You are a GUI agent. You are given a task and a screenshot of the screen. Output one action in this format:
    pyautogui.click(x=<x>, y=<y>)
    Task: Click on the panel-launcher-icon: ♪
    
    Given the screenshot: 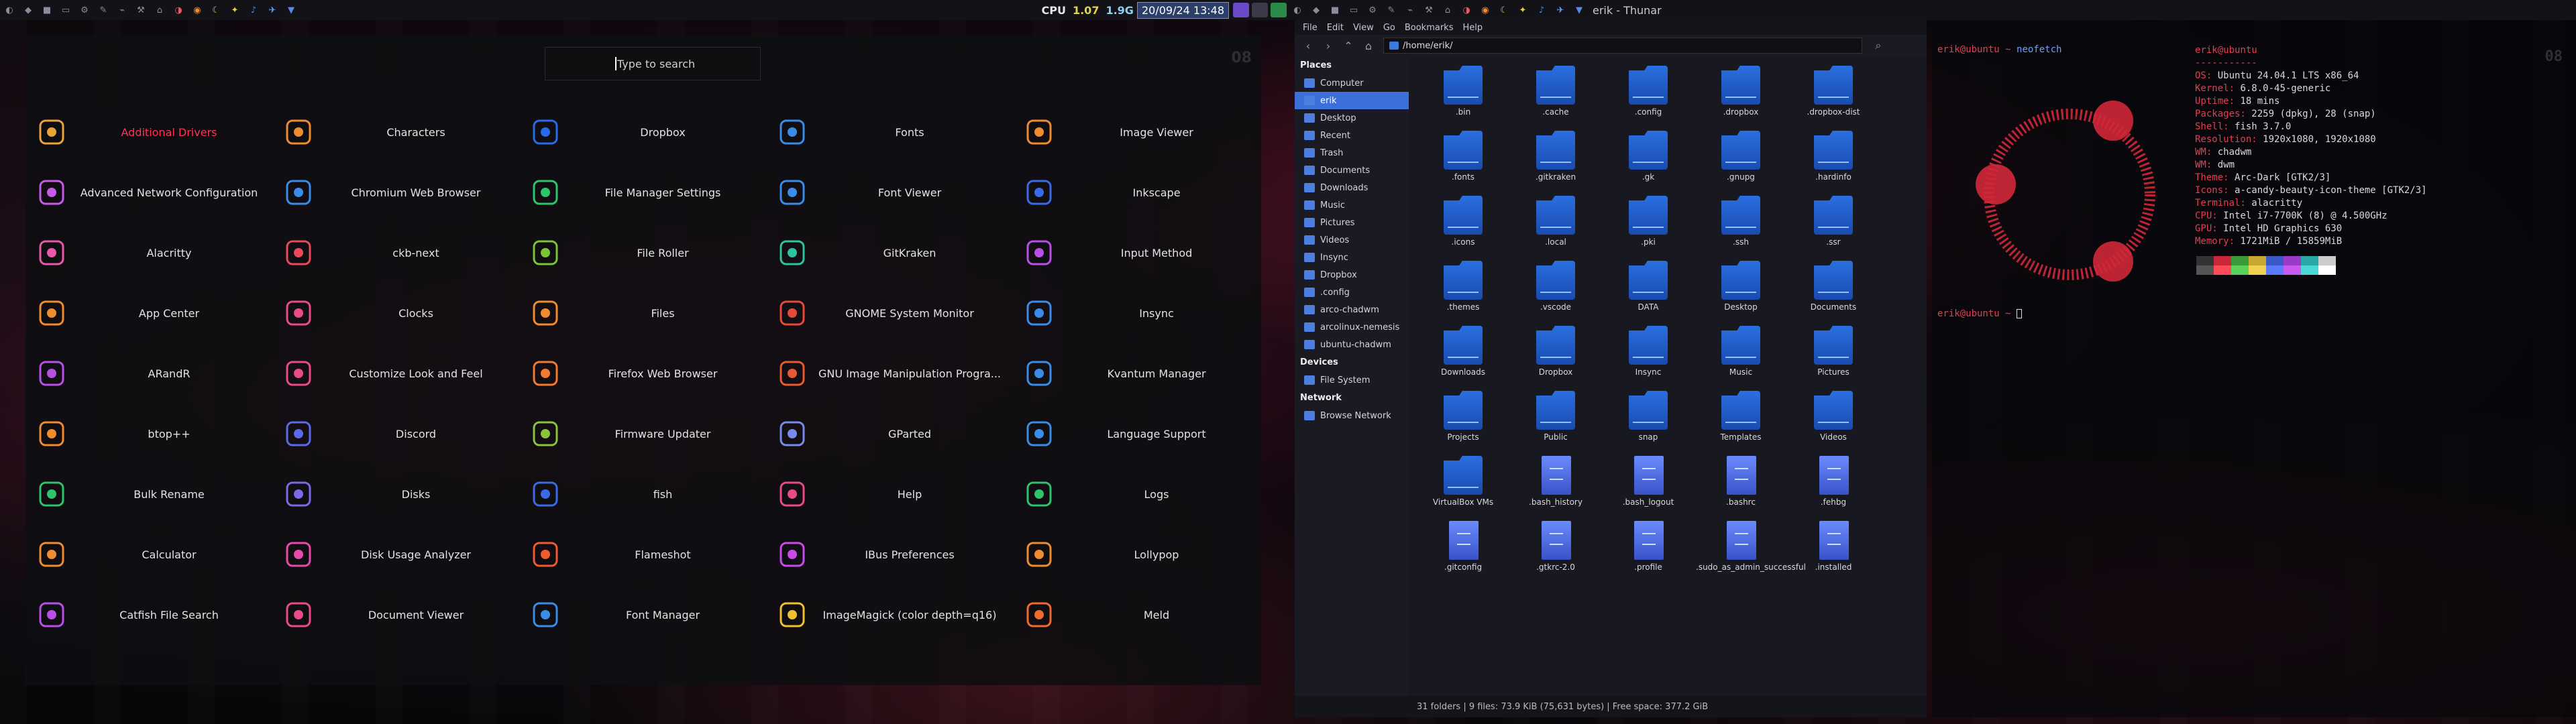 What is the action you would take?
    pyautogui.click(x=1541, y=10)
    